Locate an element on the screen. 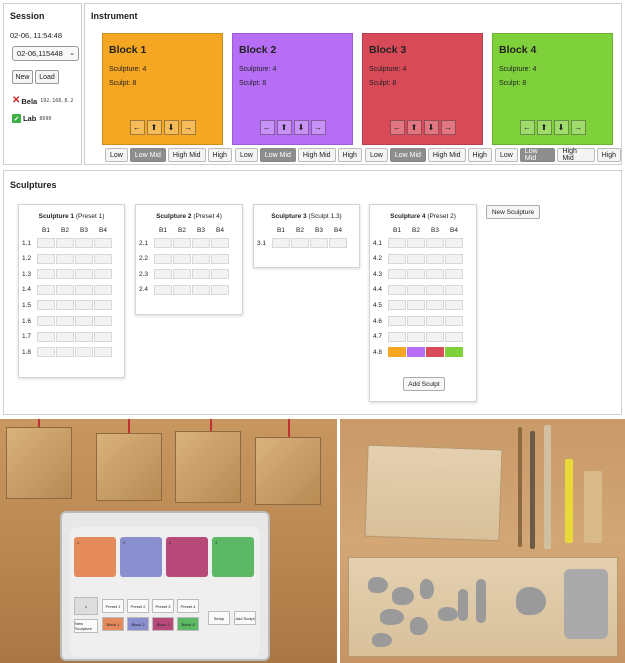 This screenshot has height=663, width=625. session-select: 02-06,115448 ⌄ is located at coordinates (45, 53).